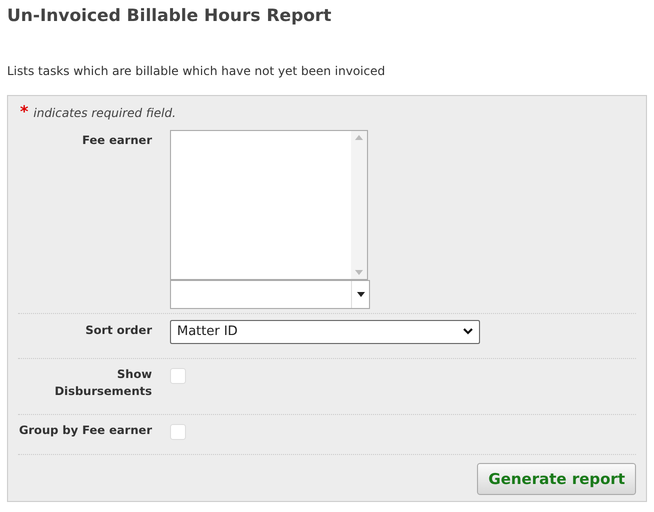 This screenshot has height=512, width=654. Describe the element at coordinates (196, 71) in the screenshot. I see `page-description: Lists tasks which are billable which have not yet been invoiced` at that location.